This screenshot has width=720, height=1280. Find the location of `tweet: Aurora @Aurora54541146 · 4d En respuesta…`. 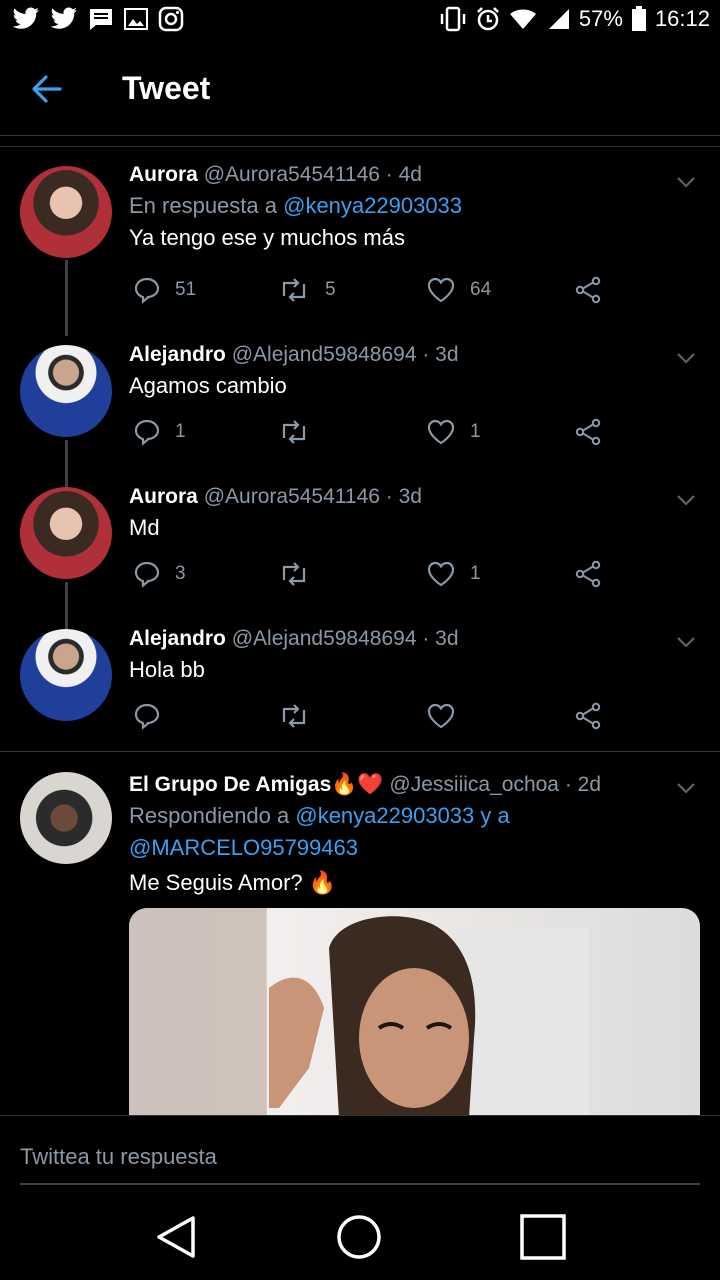

tweet: Aurora @Aurora54541146 · 4d En respuesta… is located at coordinates (360, 248).